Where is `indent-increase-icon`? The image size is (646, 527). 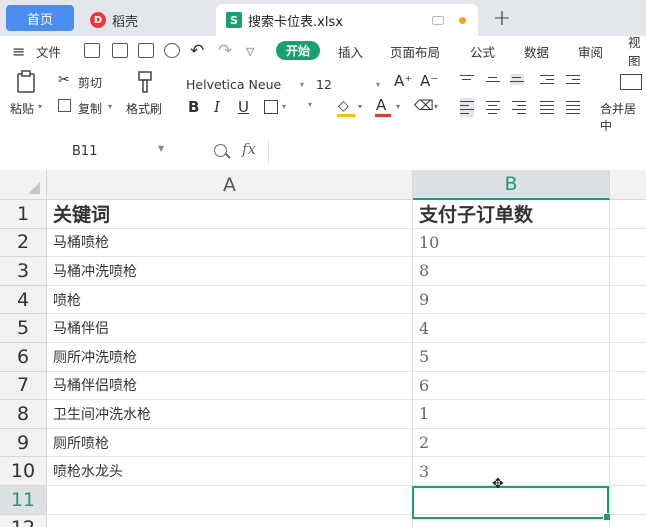
indent-increase-icon is located at coordinates (573, 79).